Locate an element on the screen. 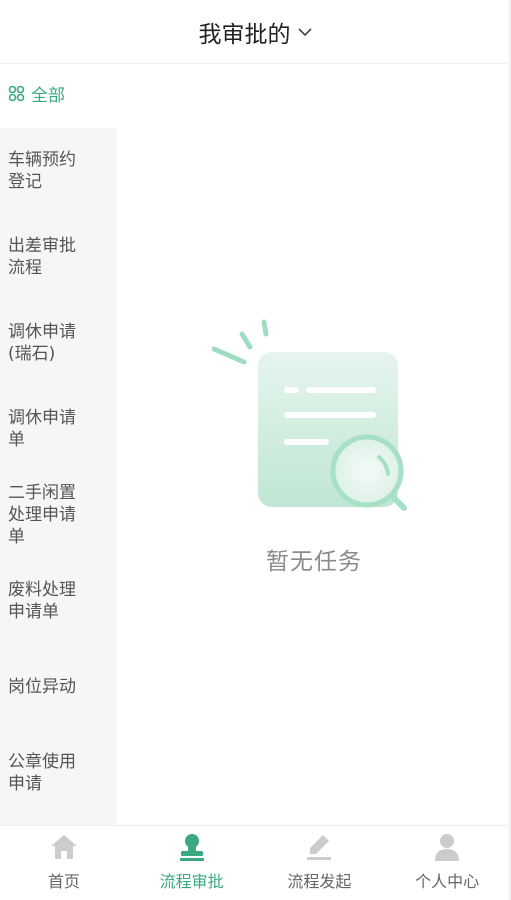 The image size is (511, 900). tab-home: 首页 is located at coordinates (64, 863).